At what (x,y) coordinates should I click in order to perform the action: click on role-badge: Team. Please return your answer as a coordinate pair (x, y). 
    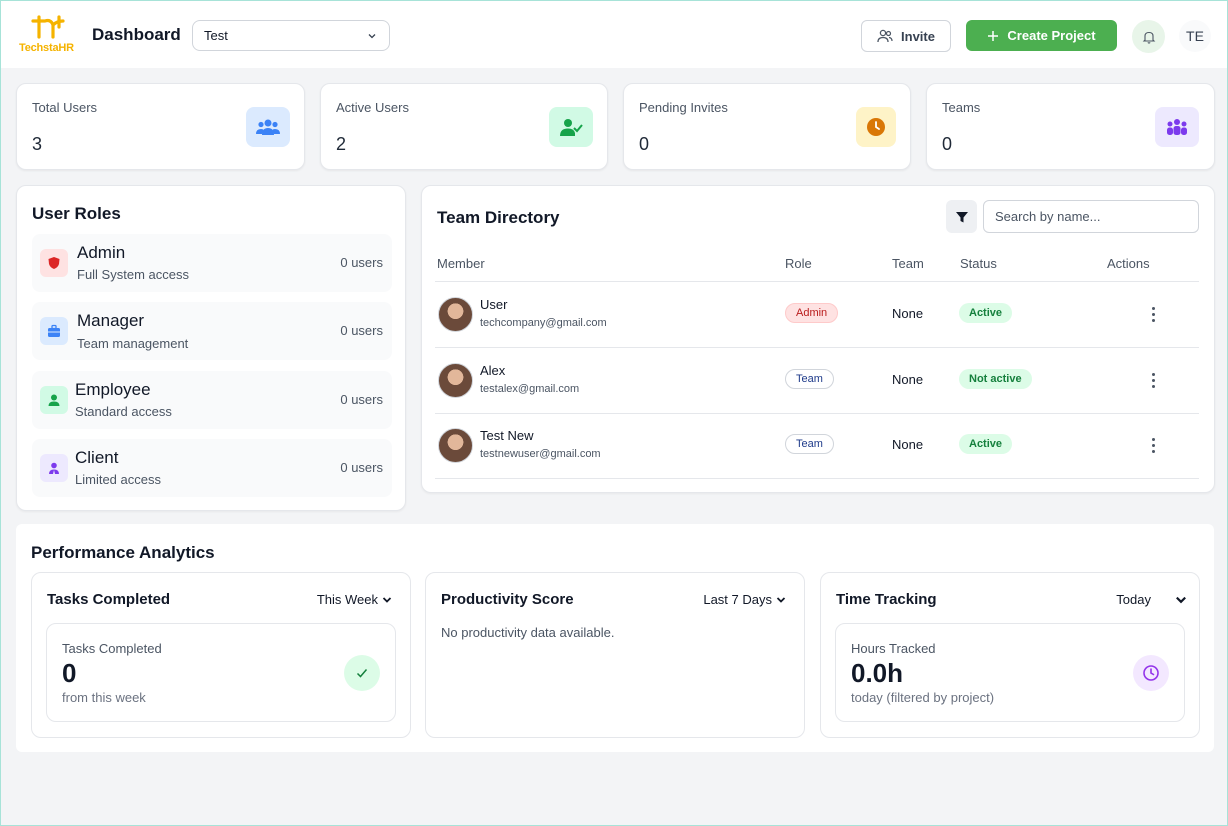
    Looking at the image, I should click on (809, 379).